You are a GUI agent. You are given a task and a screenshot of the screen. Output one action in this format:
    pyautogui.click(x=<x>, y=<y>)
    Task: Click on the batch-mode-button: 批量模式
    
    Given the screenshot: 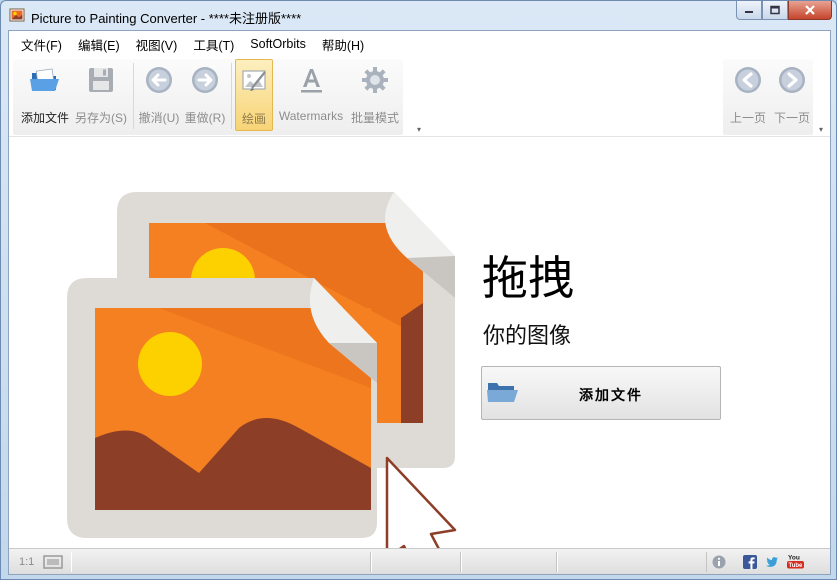 What is the action you would take?
    pyautogui.click(x=375, y=95)
    